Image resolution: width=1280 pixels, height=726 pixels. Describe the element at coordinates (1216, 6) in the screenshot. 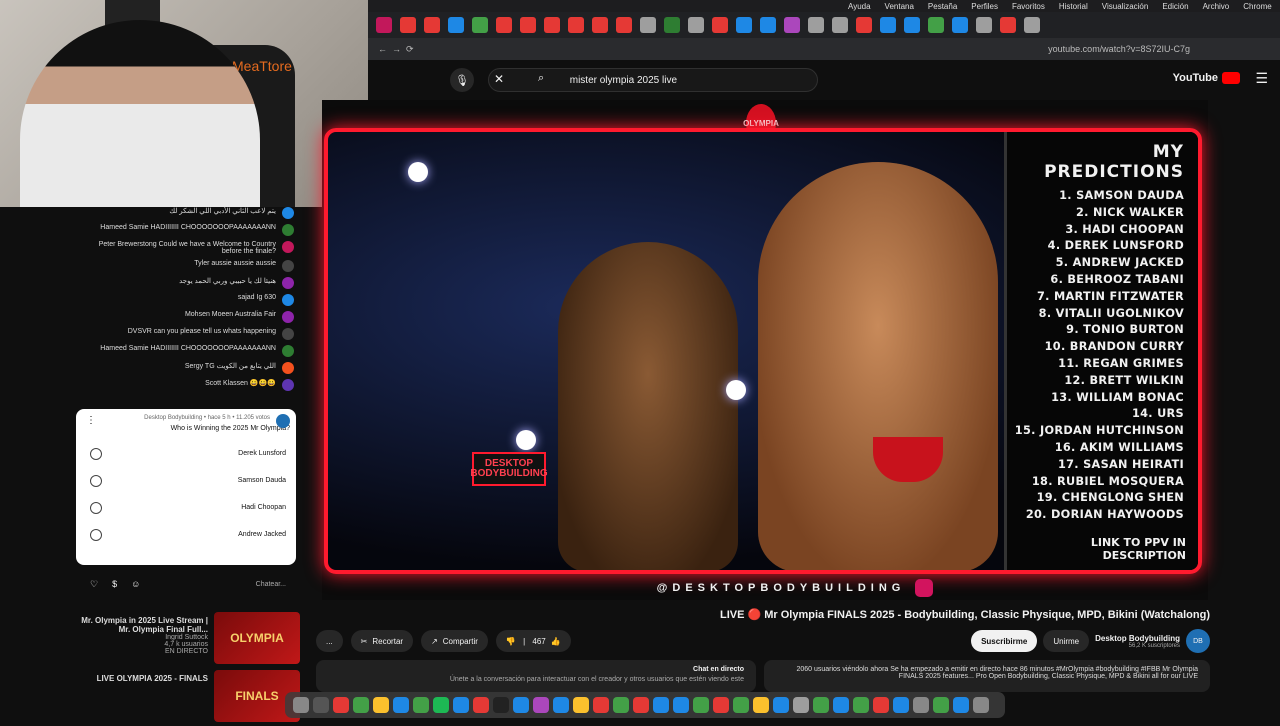

I see `menu-item: Archivo` at that location.